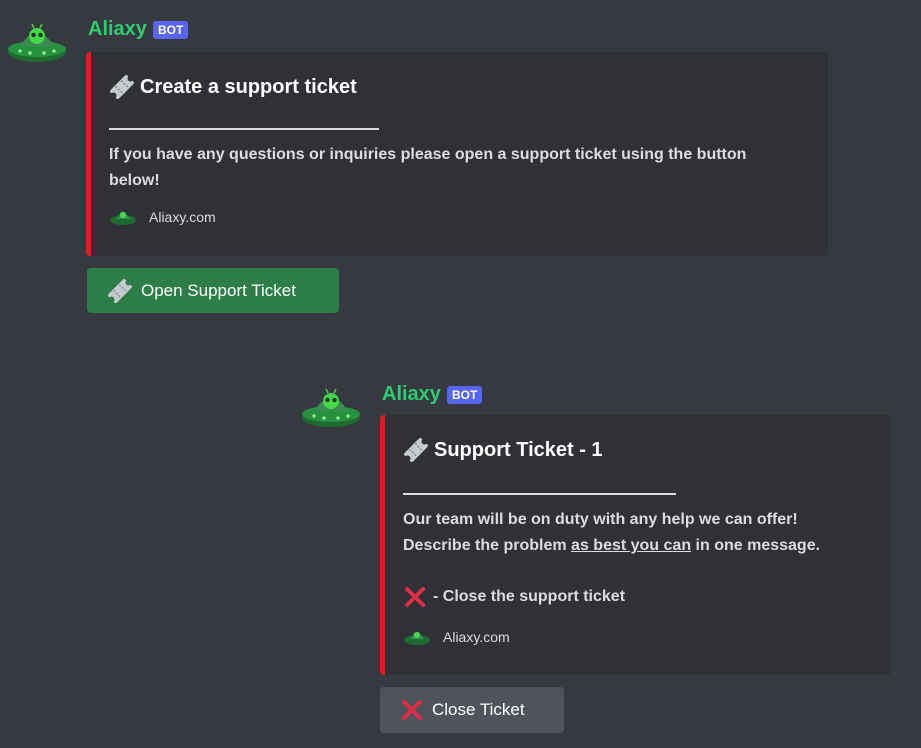 The width and height of the screenshot is (921, 748). I want to click on embed-title: Create a support ticket, so click(233, 87).